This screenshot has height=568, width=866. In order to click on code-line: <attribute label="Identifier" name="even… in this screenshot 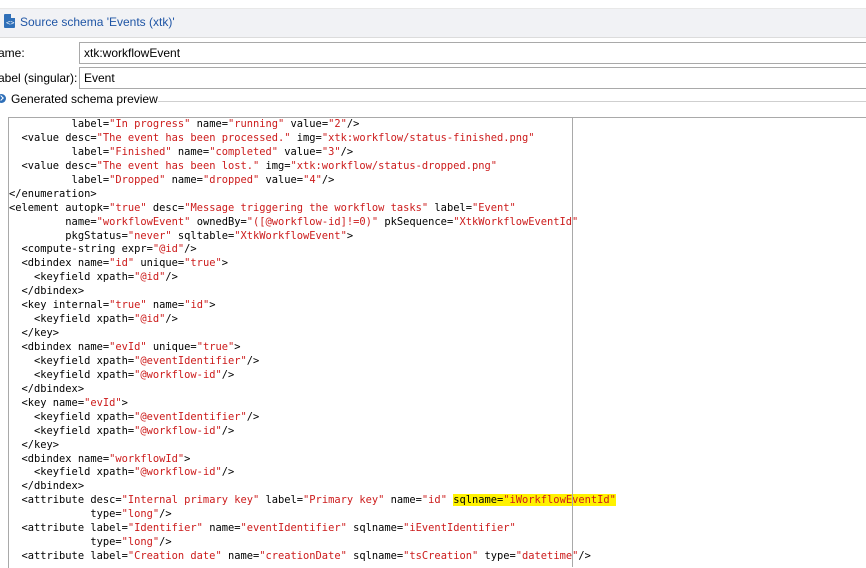, I will do `click(262, 528)`.